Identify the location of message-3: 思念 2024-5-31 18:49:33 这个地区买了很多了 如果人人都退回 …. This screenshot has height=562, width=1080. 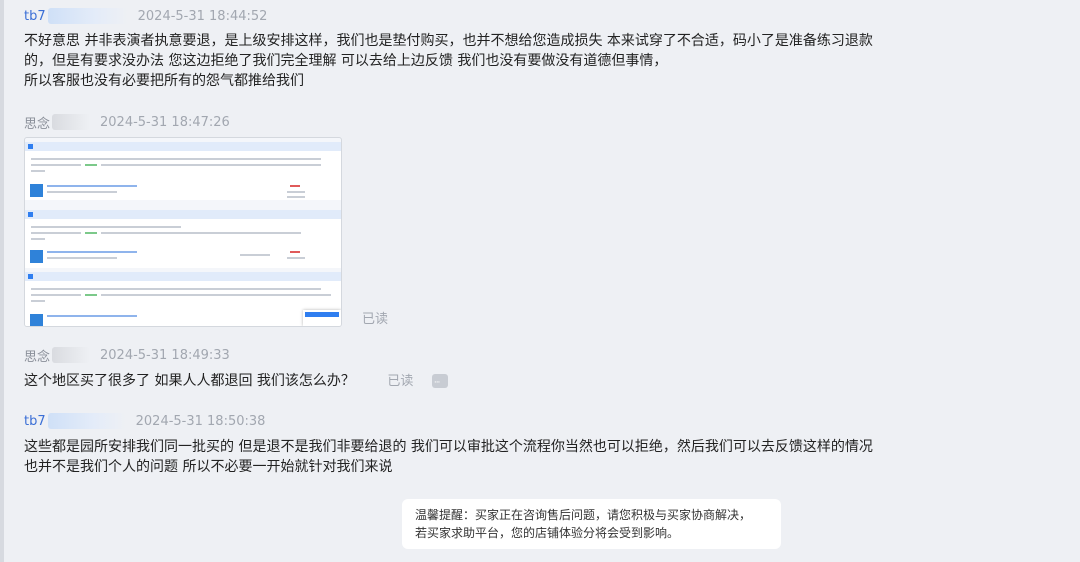
(236, 369).